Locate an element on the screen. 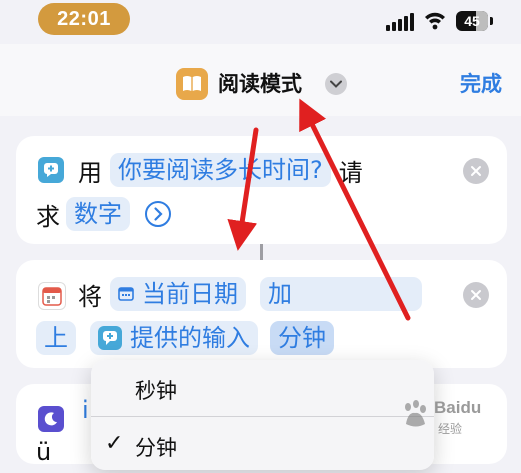 This screenshot has height=473, width=521. book-icon is located at coordinates (192, 84).